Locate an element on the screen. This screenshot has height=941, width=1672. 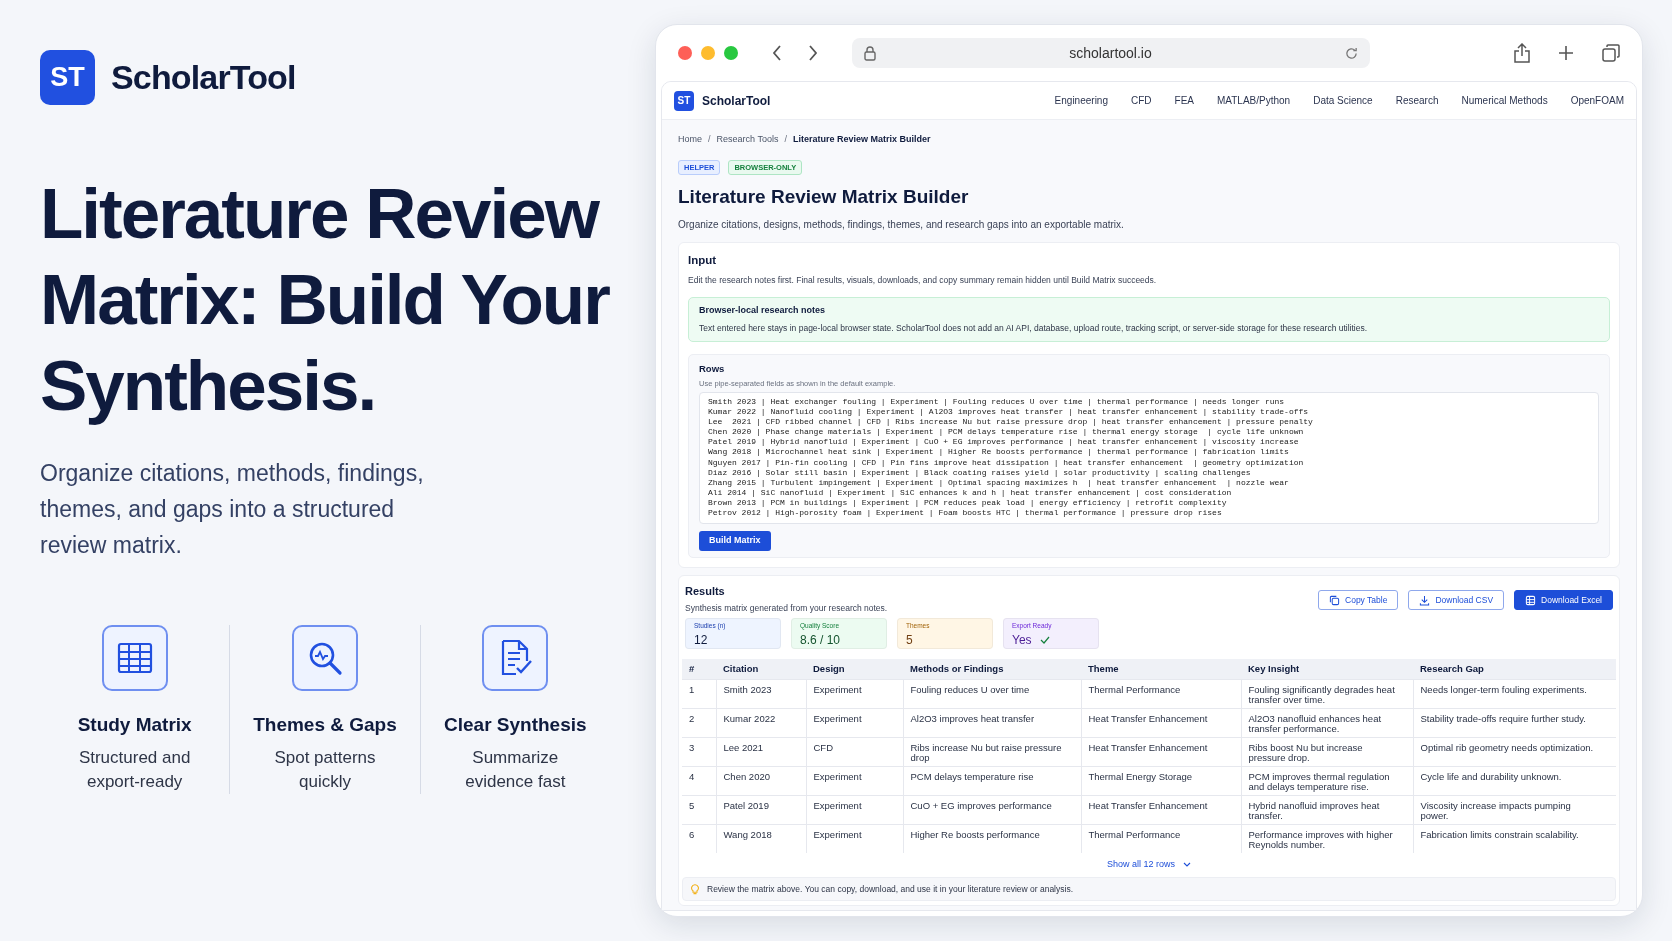
download-icon is located at coordinates (1425, 600).